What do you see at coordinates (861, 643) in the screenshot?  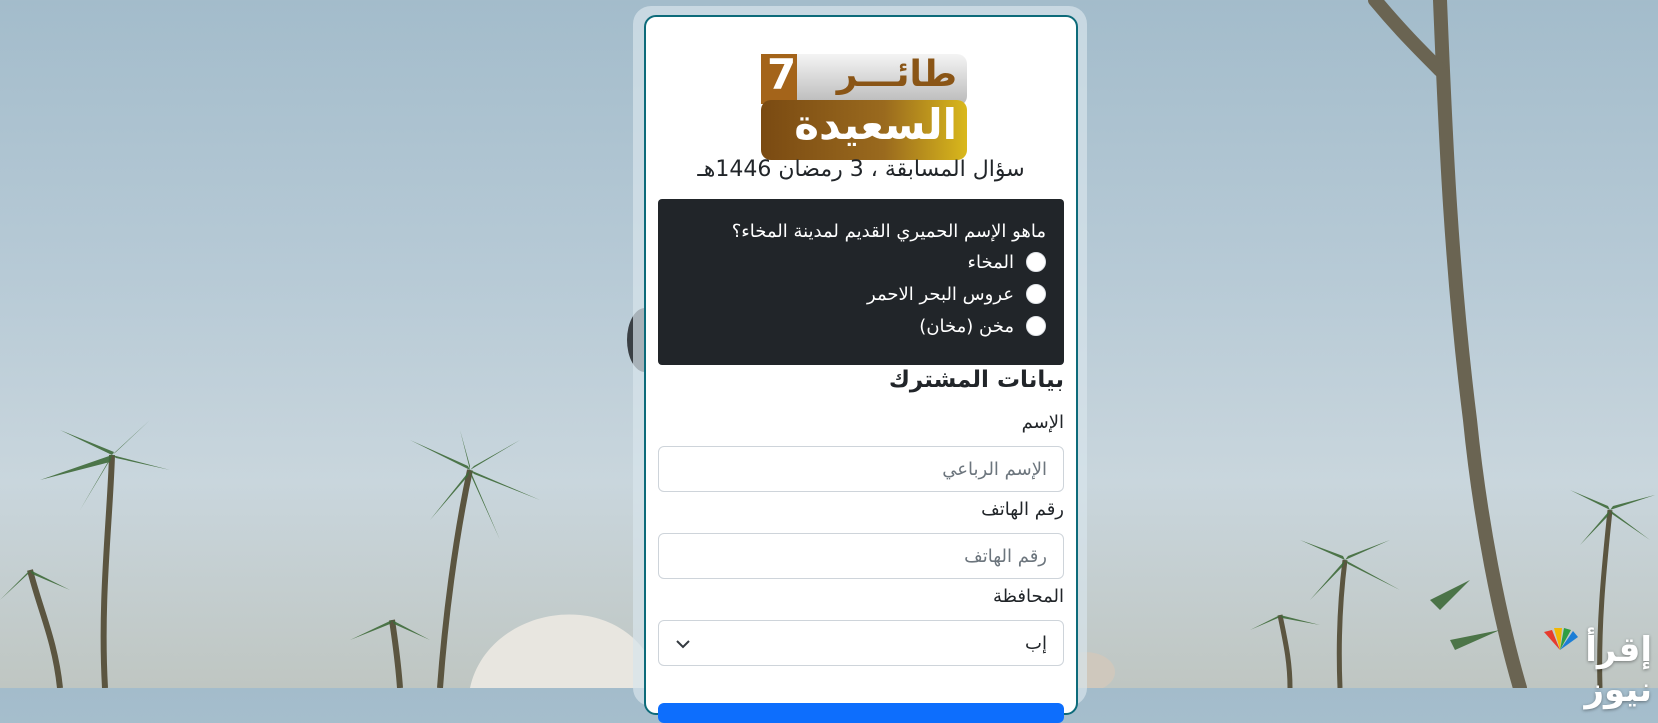 I see `governorate-select: إب` at bounding box center [861, 643].